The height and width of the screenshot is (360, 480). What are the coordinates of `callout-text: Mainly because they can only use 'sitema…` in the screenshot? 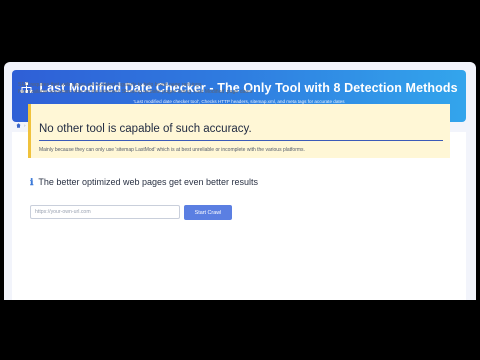 It's located at (172, 150).